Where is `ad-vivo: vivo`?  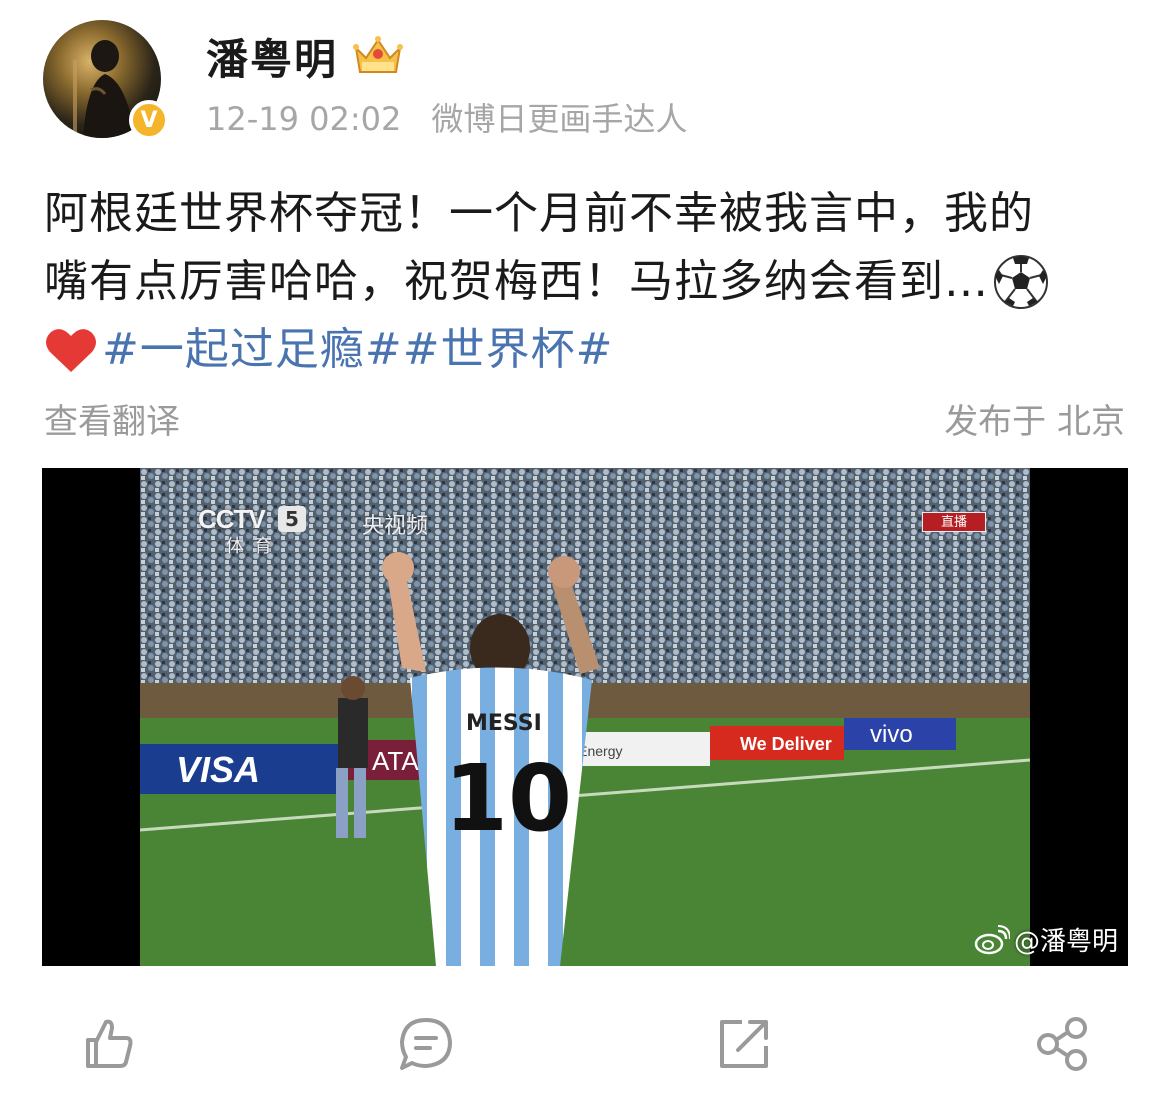
ad-vivo: vivo is located at coordinates (891, 734).